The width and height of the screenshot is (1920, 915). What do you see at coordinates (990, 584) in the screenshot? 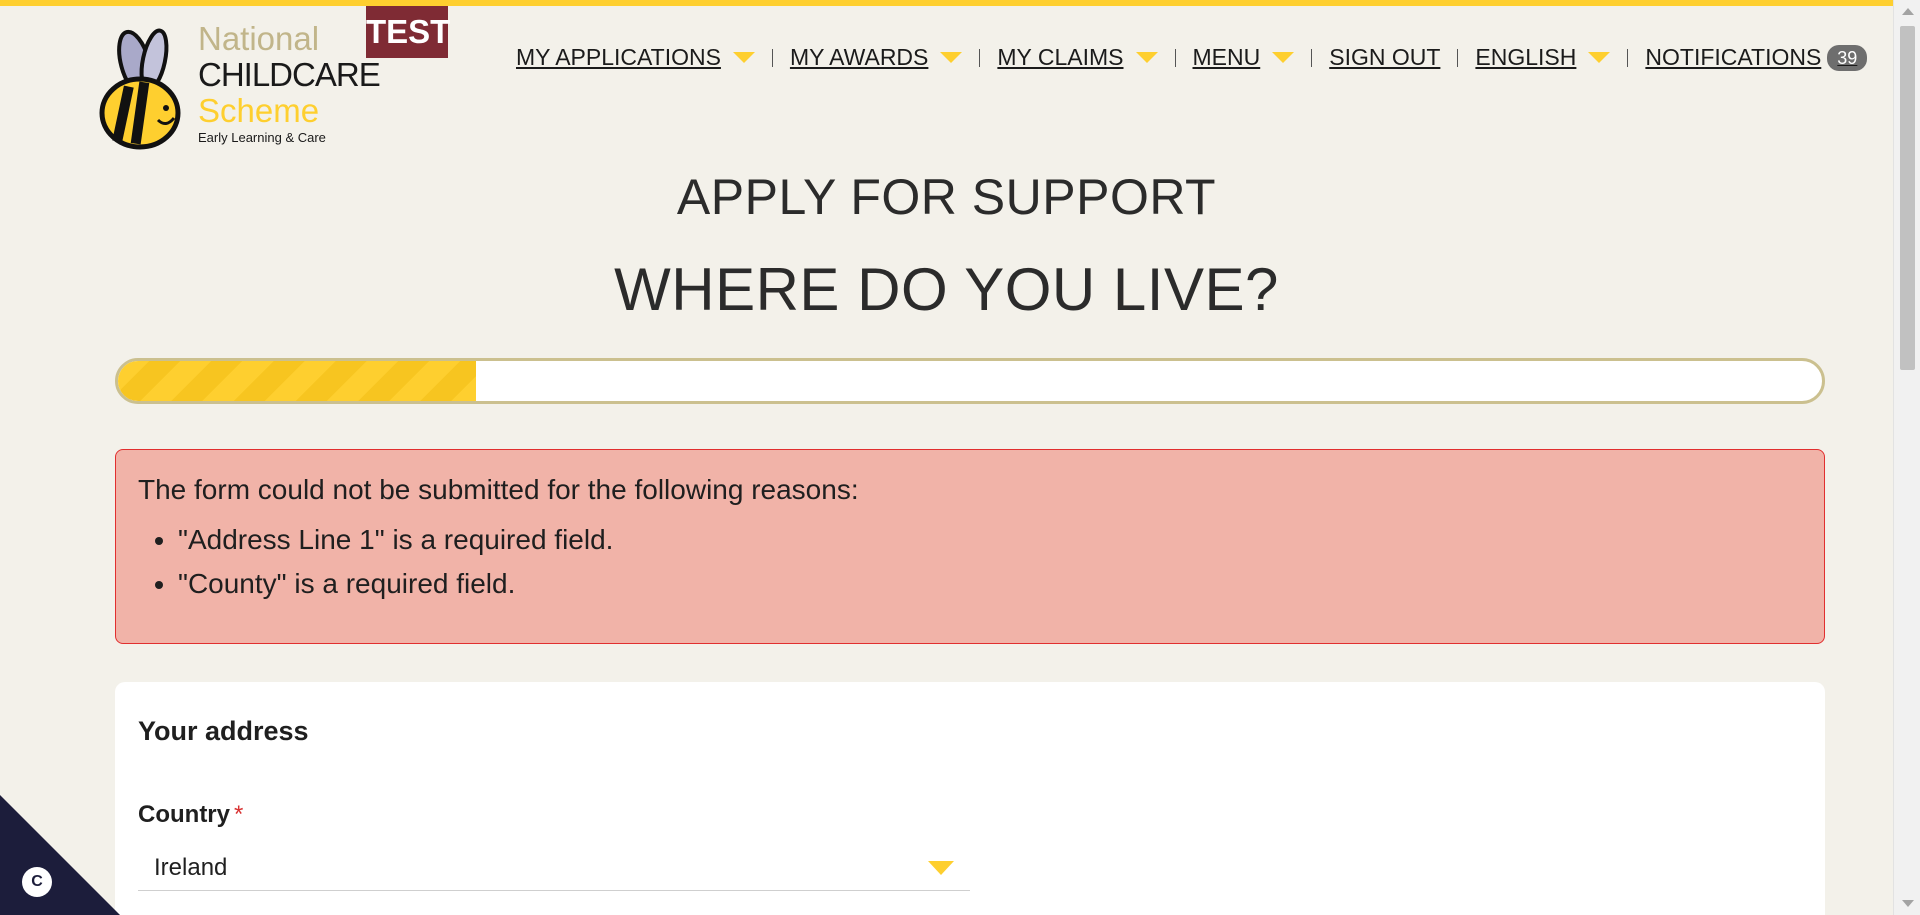
I see `error-item: "County" is a required field.` at bounding box center [990, 584].